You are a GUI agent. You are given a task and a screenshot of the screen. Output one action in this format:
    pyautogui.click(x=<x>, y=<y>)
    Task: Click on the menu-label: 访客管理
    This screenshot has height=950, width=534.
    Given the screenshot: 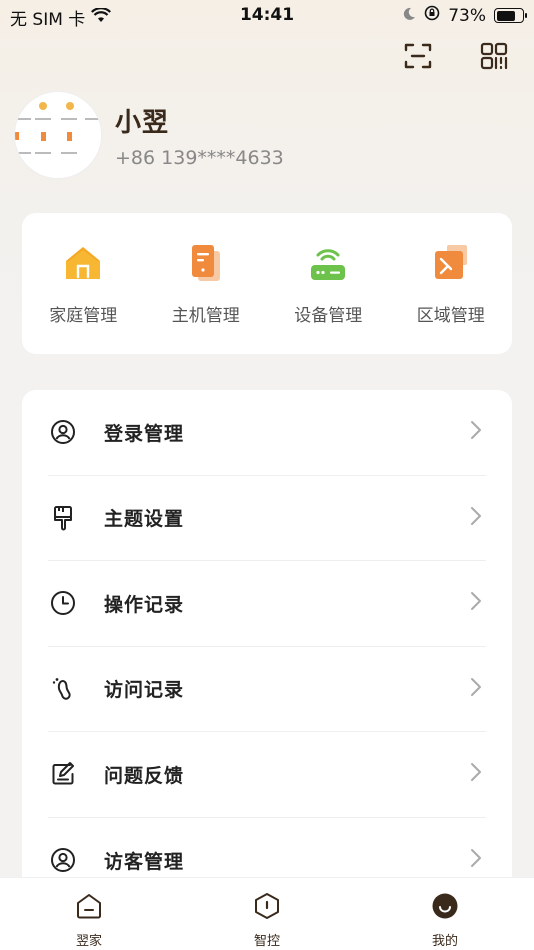 What is the action you would take?
    pyautogui.click(x=144, y=861)
    